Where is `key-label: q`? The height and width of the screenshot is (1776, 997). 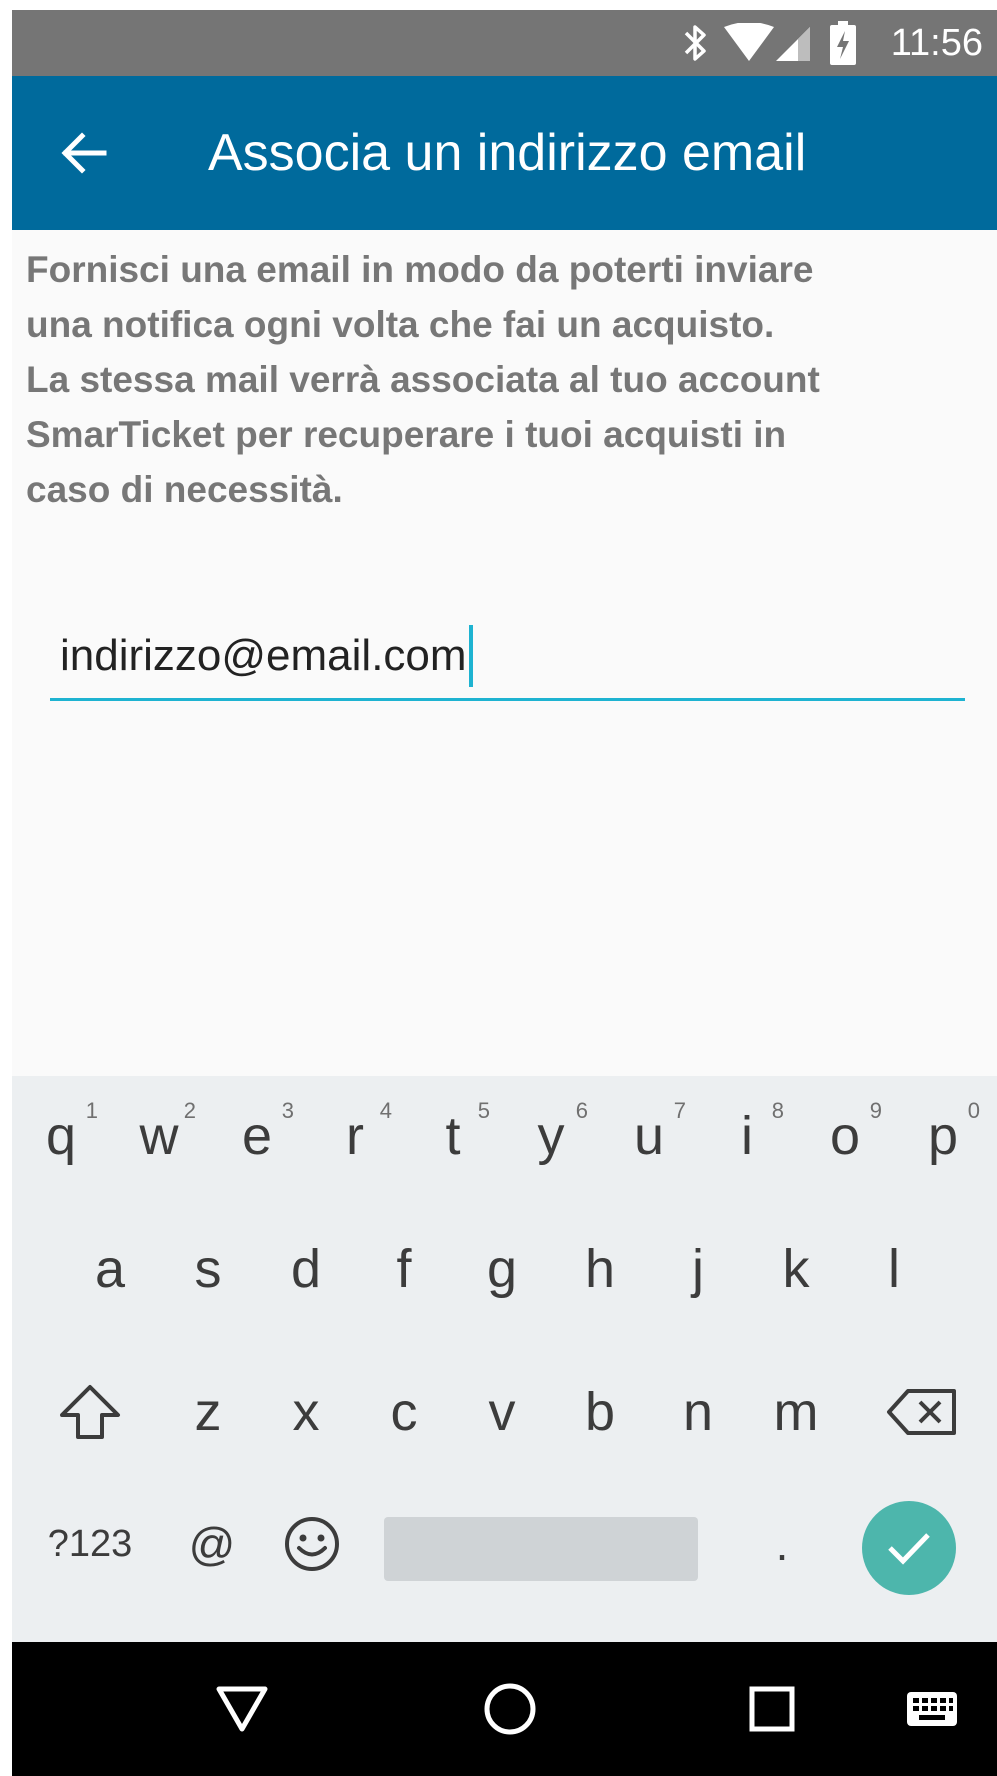
key-label: q is located at coordinates (61, 1136).